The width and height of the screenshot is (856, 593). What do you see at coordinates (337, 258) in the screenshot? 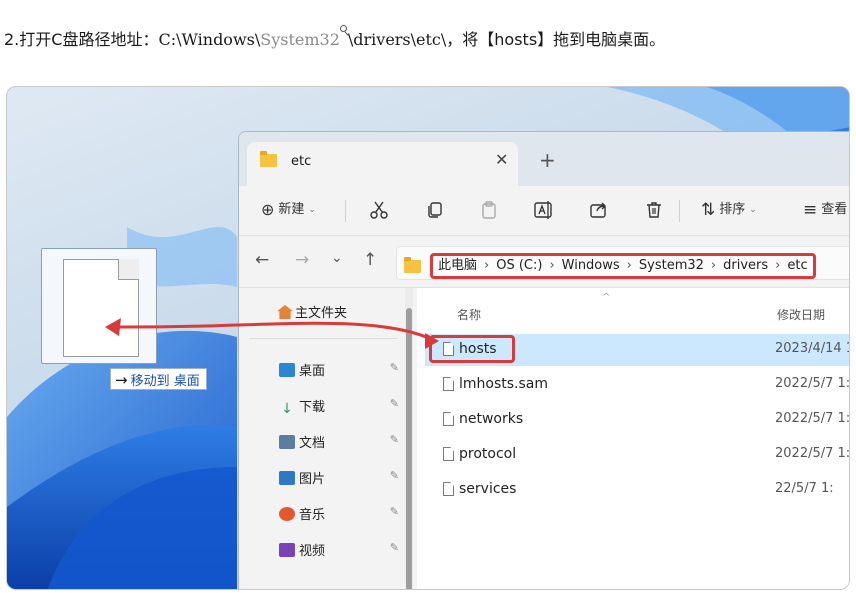
I see `recent-locations-icon: ⌄` at bounding box center [337, 258].